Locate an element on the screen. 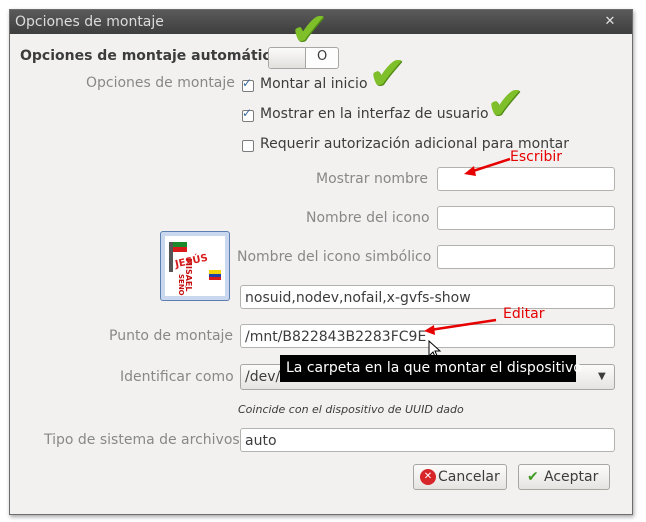 The image size is (646, 522). cancel-icon: ✕ is located at coordinates (428, 477).